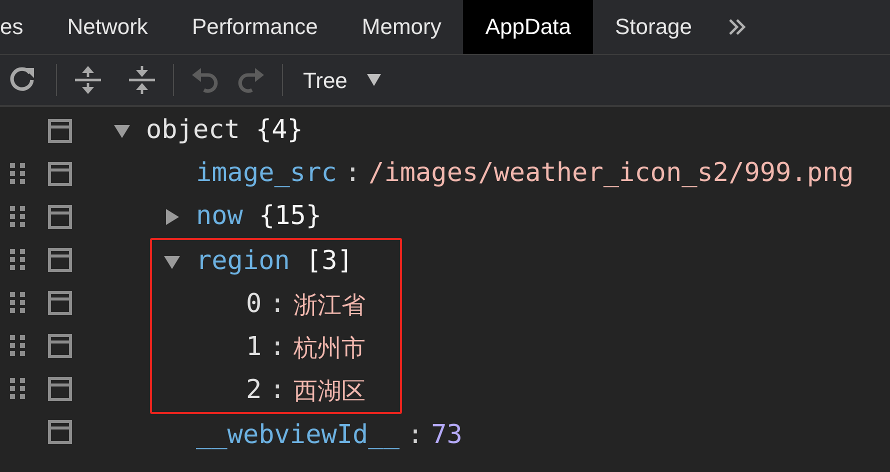 The image size is (890, 472). I want to click on tab: Performance, so click(255, 27).